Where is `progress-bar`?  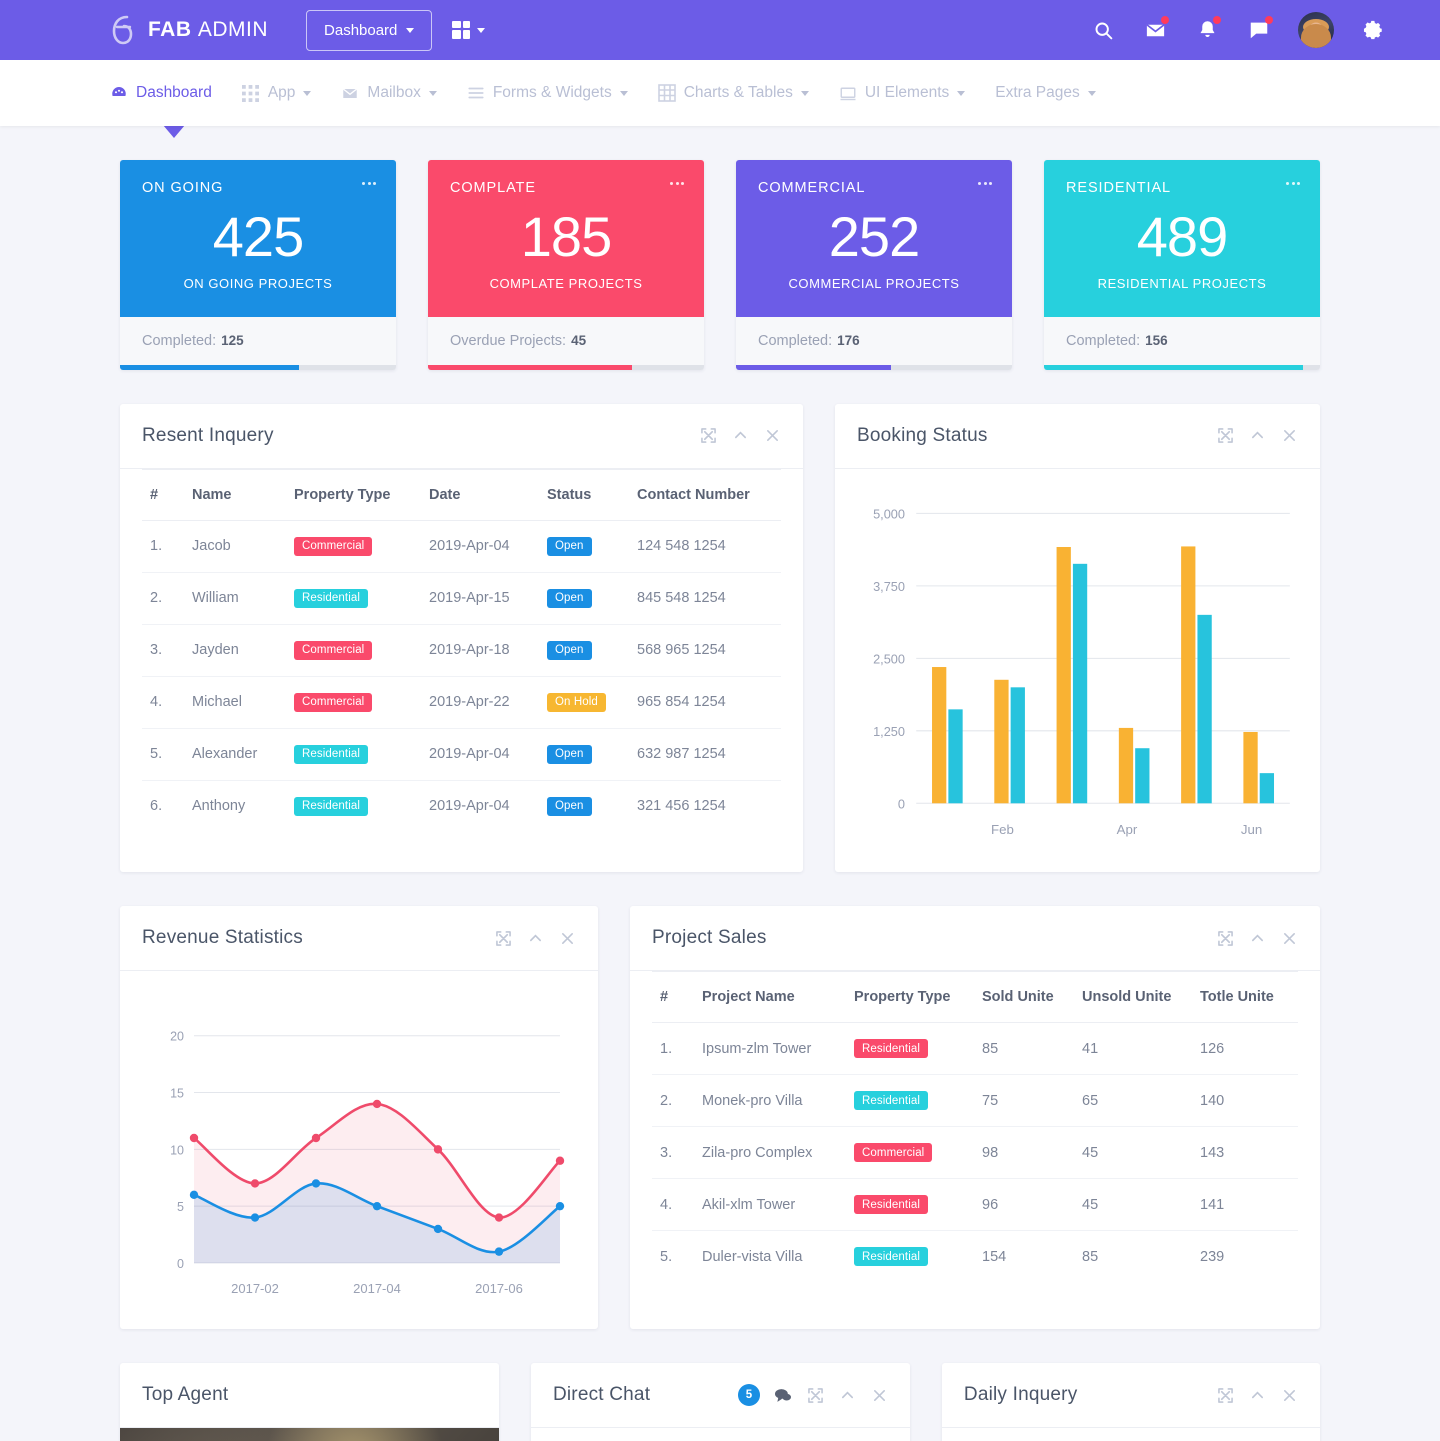 progress-bar is located at coordinates (1182, 367).